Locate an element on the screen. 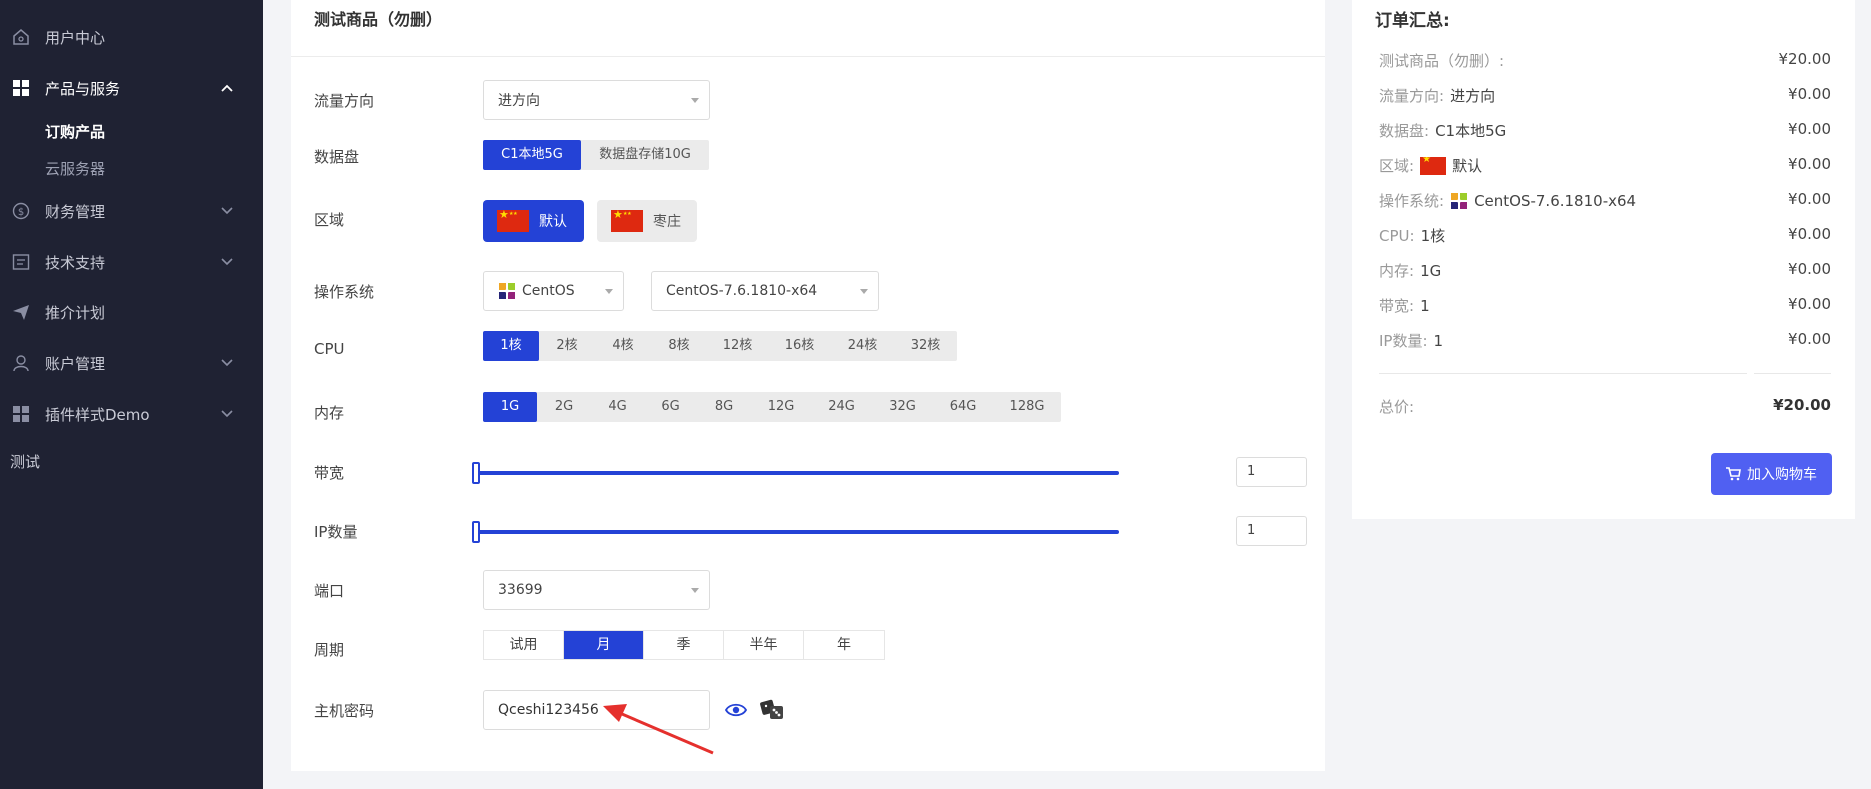  ip-count-slider-track is located at coordinates (797, 532).